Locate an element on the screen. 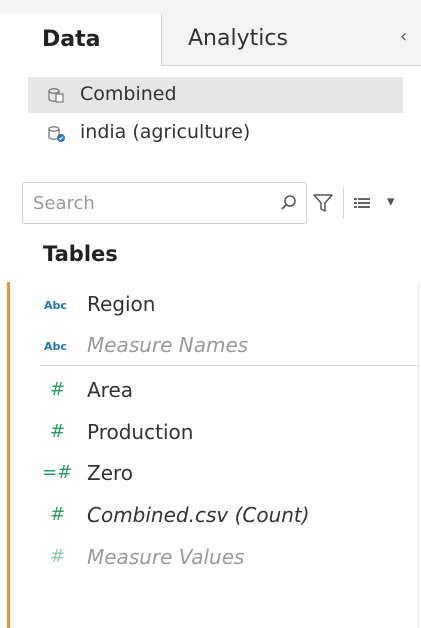  field-region: Abc Region is located at coordinates (225, 305).